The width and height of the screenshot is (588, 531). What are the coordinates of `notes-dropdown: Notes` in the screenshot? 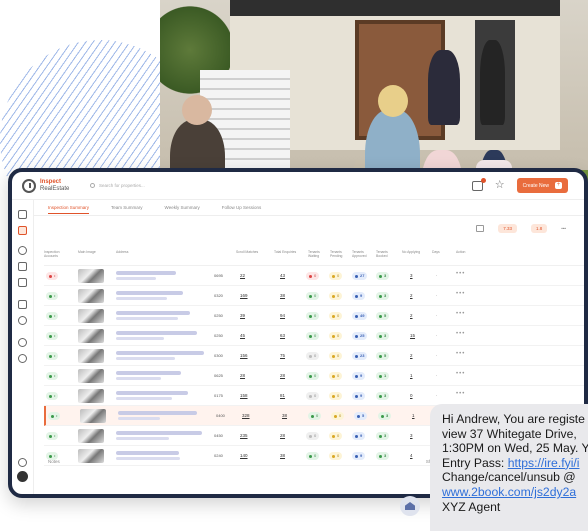 It's located at (54, 461).